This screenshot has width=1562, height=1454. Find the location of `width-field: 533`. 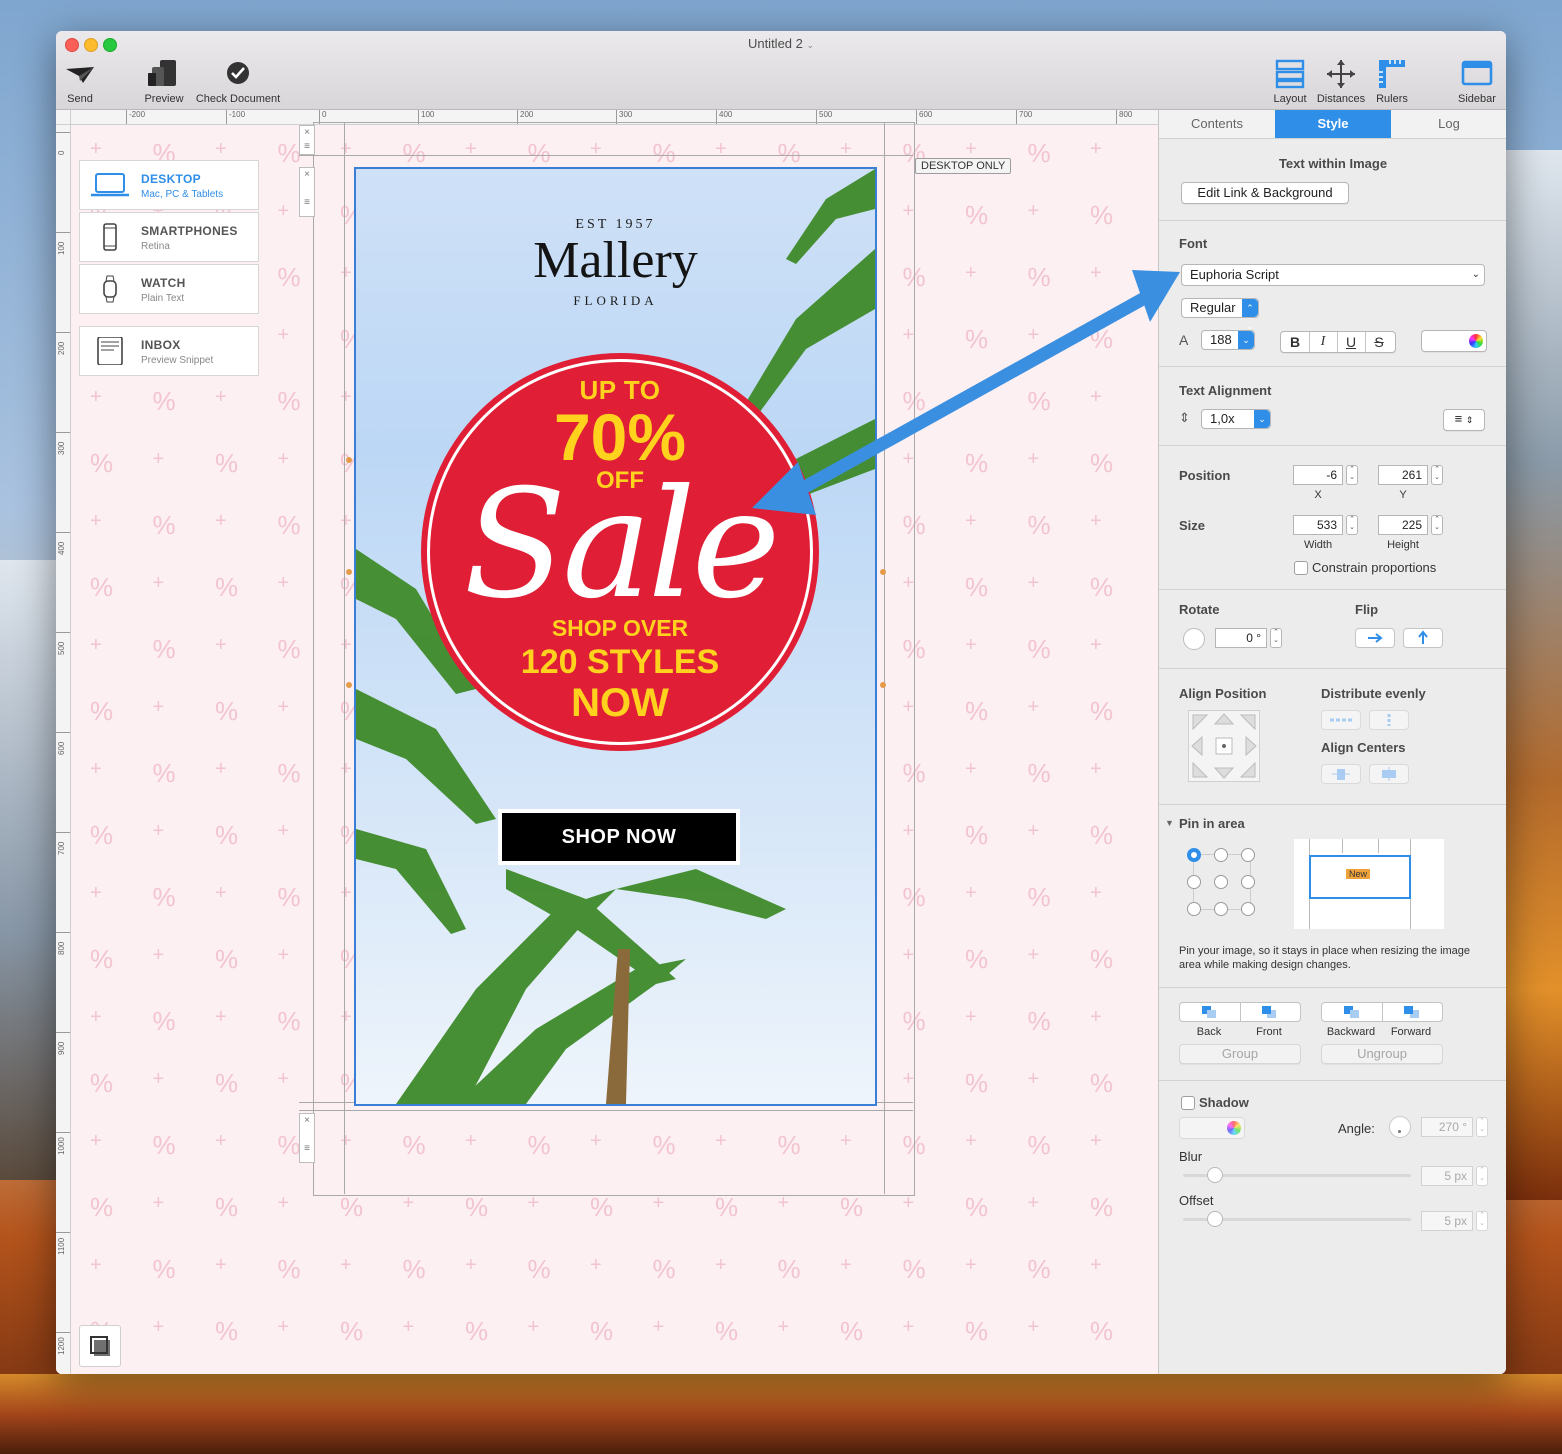

width-field: 533 is located at coordinates (1318, 525).